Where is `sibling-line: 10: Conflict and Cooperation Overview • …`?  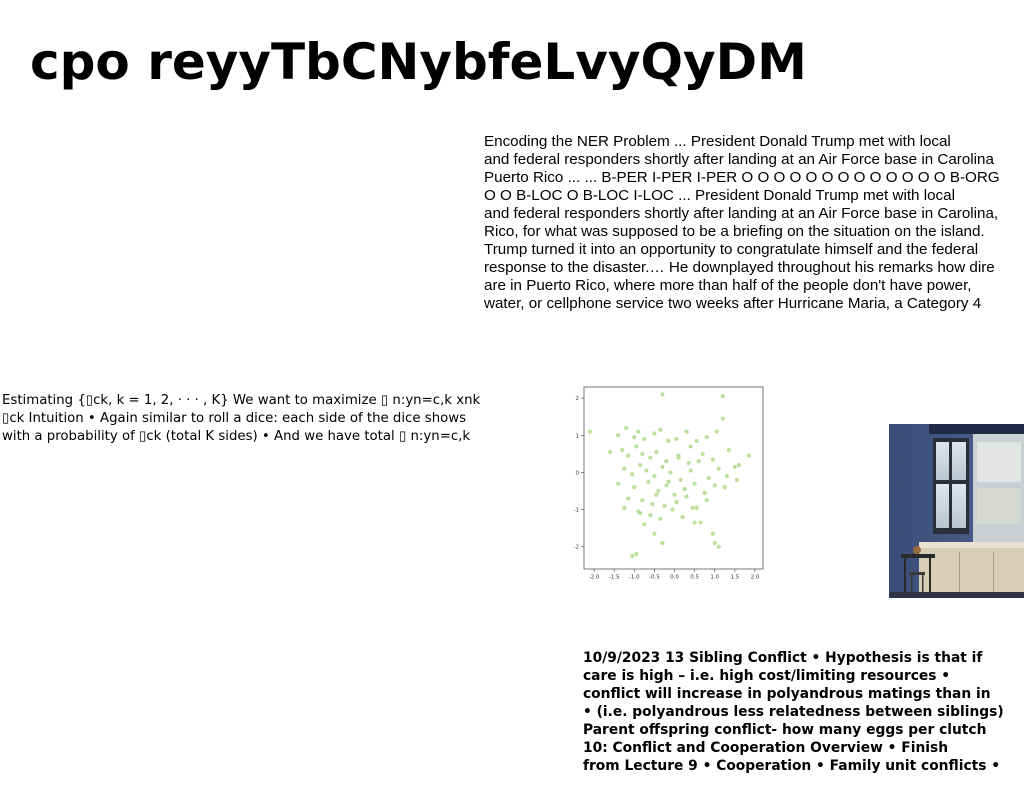 sibling-line: 10: Conflict and Cooperation Overview • … is located at coordinates (766, 748).